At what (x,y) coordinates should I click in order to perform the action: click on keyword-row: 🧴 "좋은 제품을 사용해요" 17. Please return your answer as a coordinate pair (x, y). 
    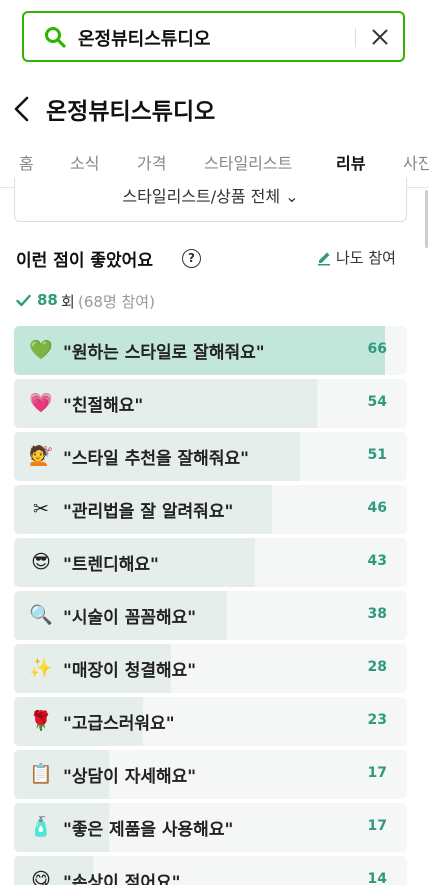
    Looking at the image, I should click on (210, 827).